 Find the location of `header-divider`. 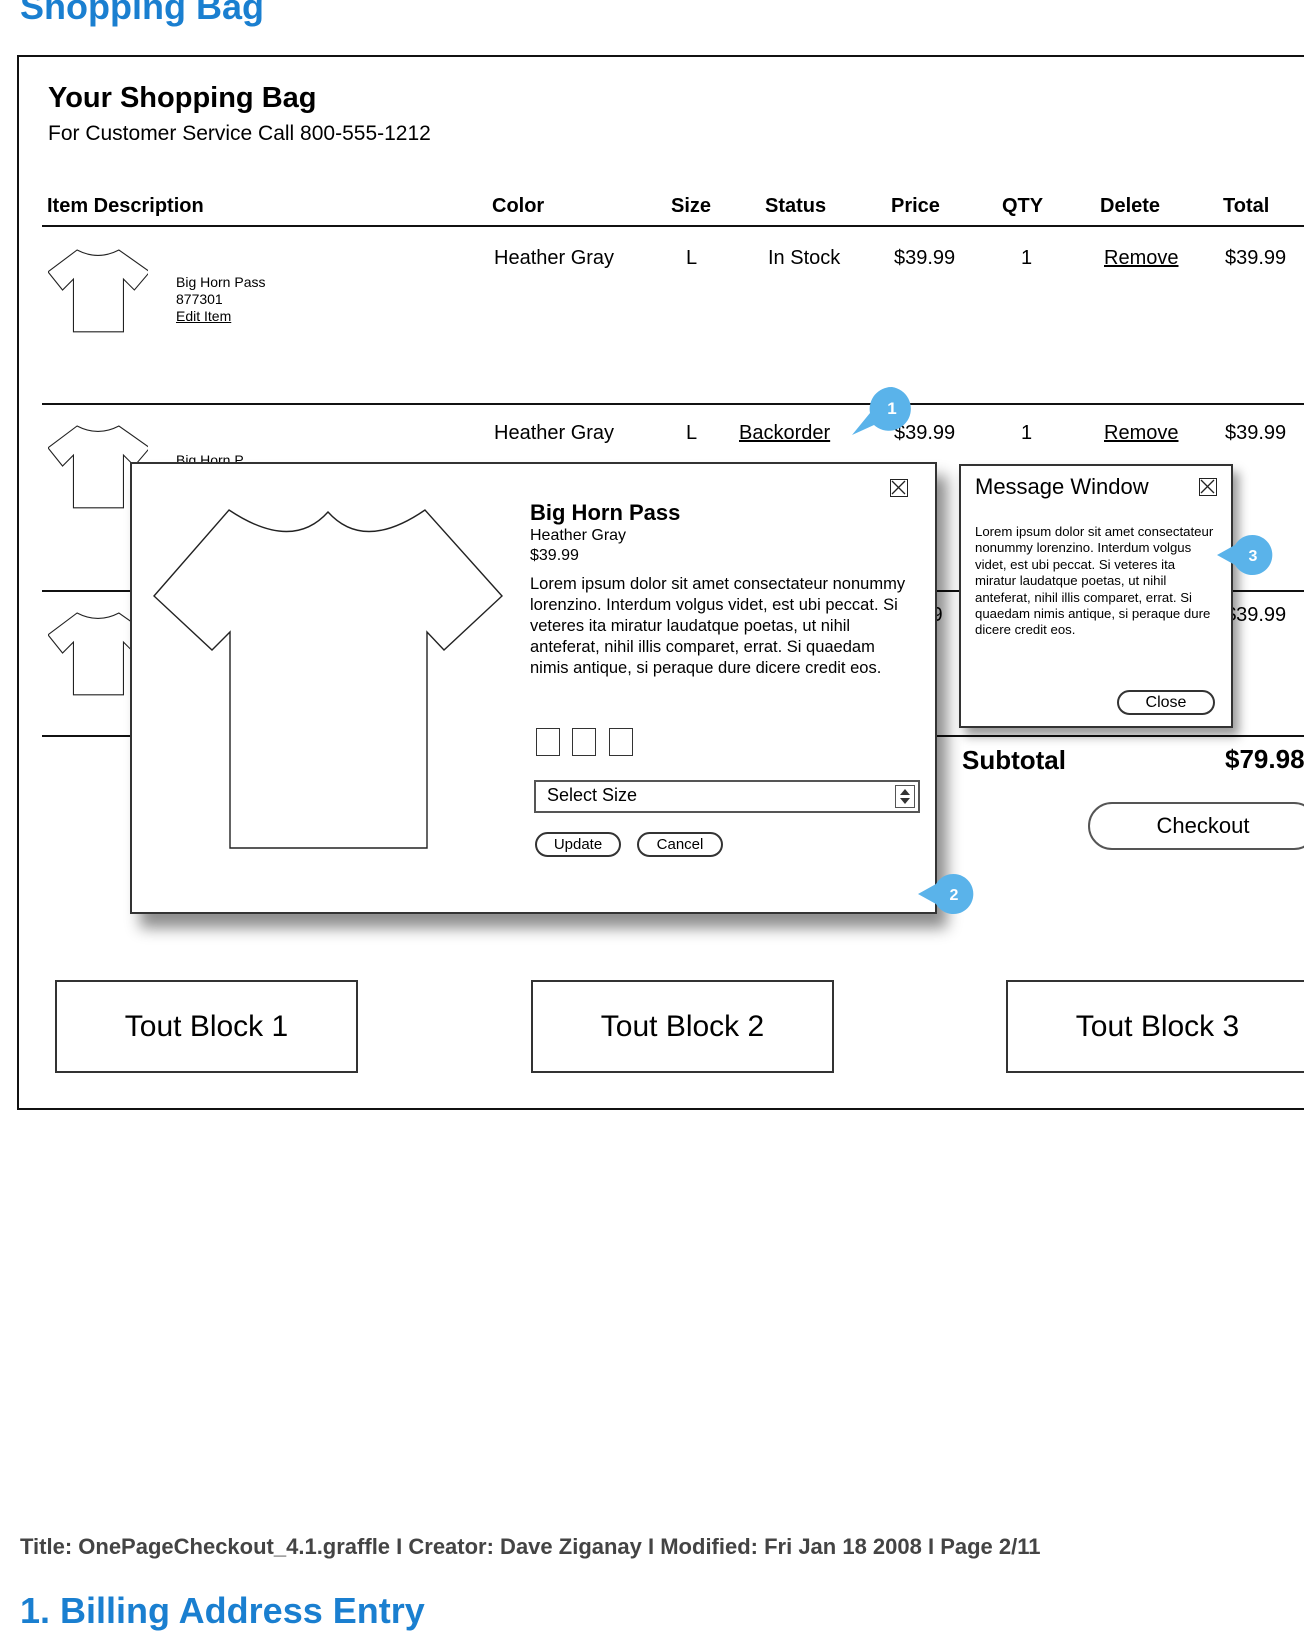

header-divider is located at coordinates (673, 226).